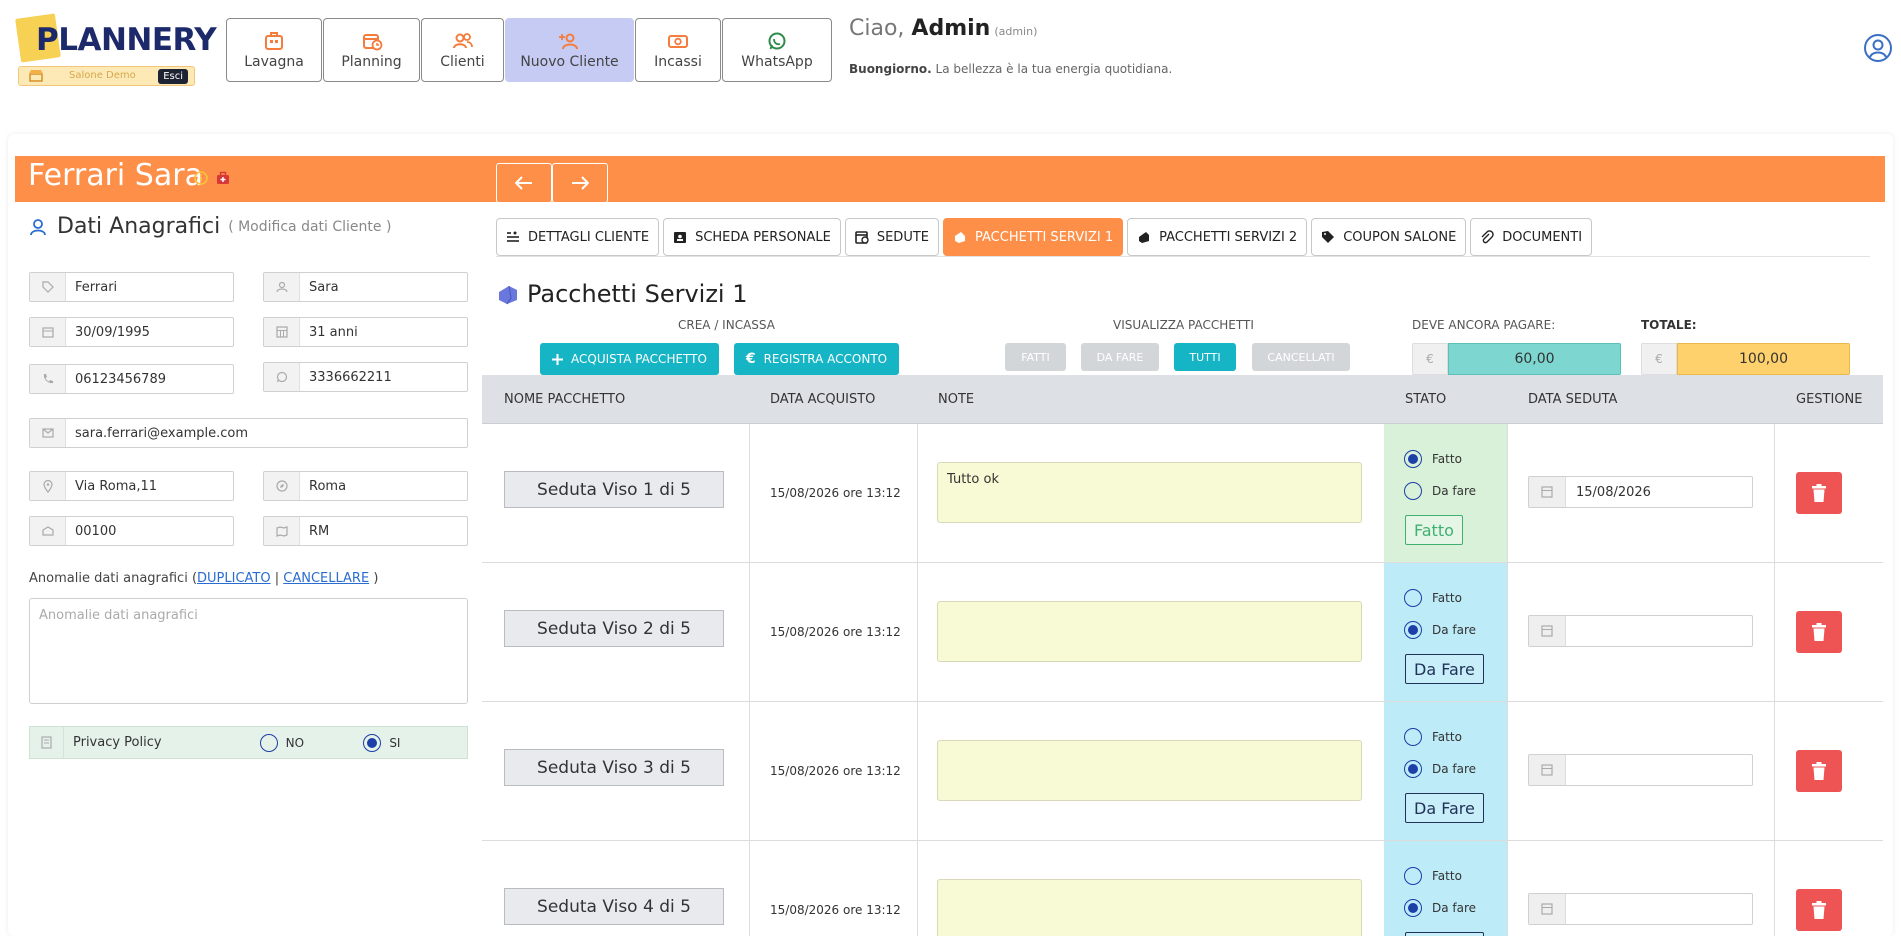 The height and width of the screenshot is (936, 1901). I want to click on anomalie-prefix: Anomalie dati anagrafici (, so click(113, 578).